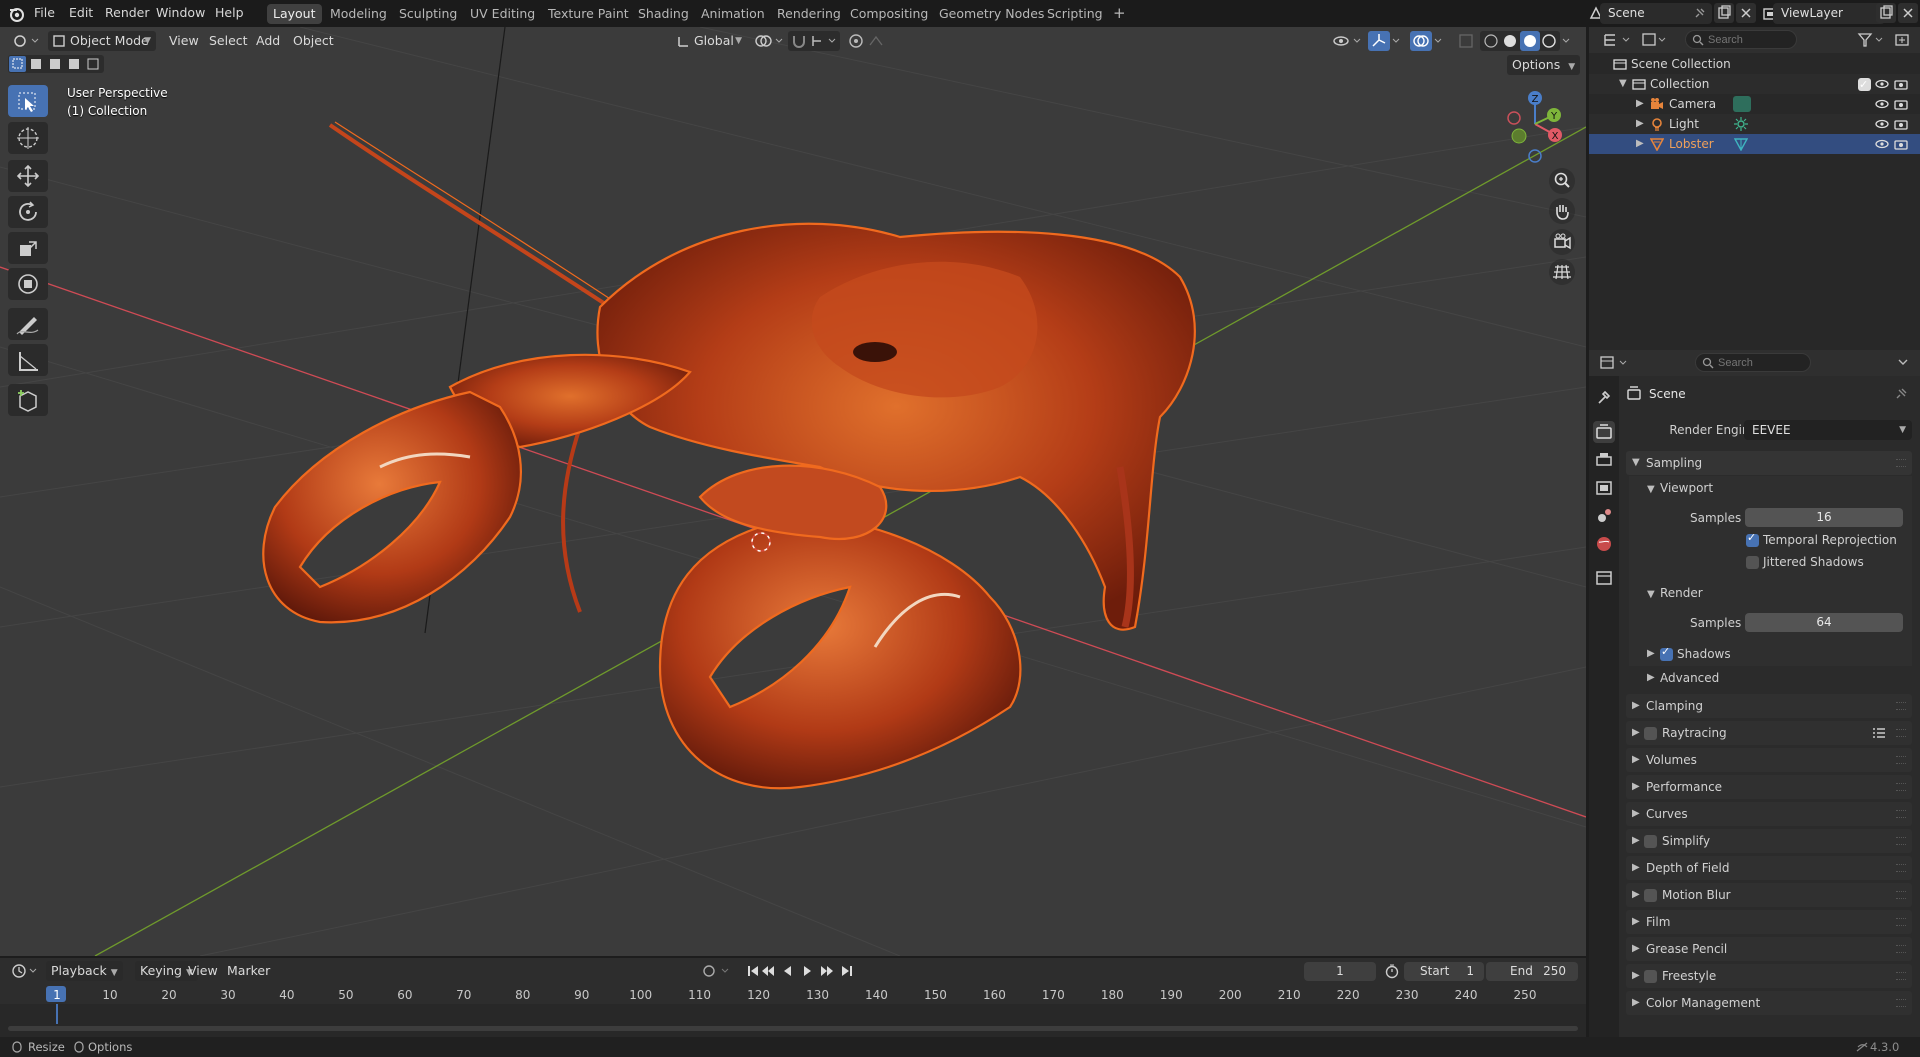 This screenshot has width=1920, height=1057. Describe the element at coordinates (28, 248) in the screenshot. I see `tool-scale` at that location.